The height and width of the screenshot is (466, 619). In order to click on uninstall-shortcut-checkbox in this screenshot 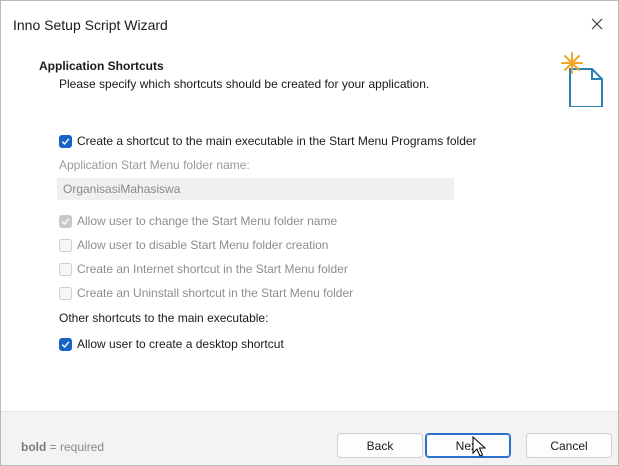, I will do `click(65, 293)`.